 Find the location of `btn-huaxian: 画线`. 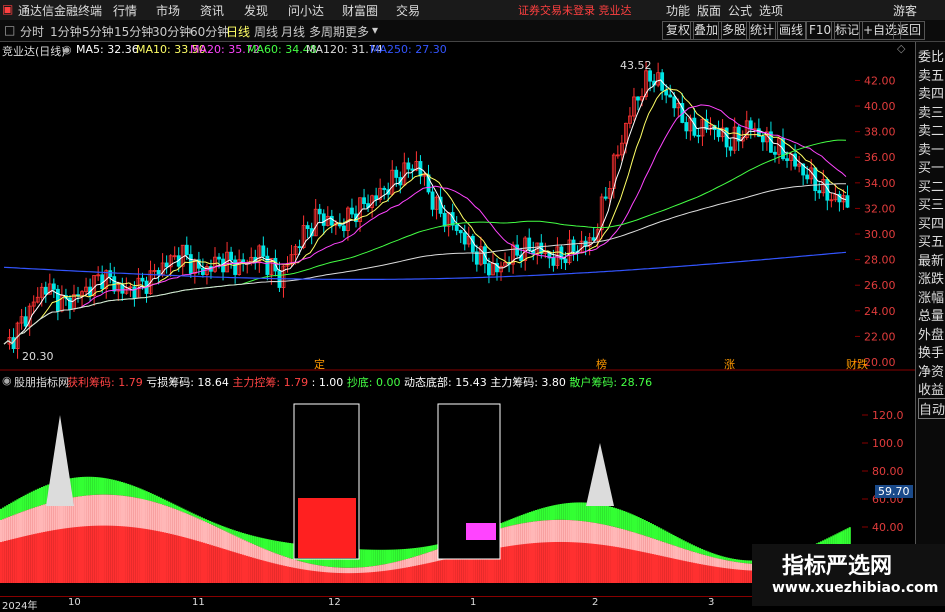

btn-huaxian: 画线 is located at coordinates (791, 30).